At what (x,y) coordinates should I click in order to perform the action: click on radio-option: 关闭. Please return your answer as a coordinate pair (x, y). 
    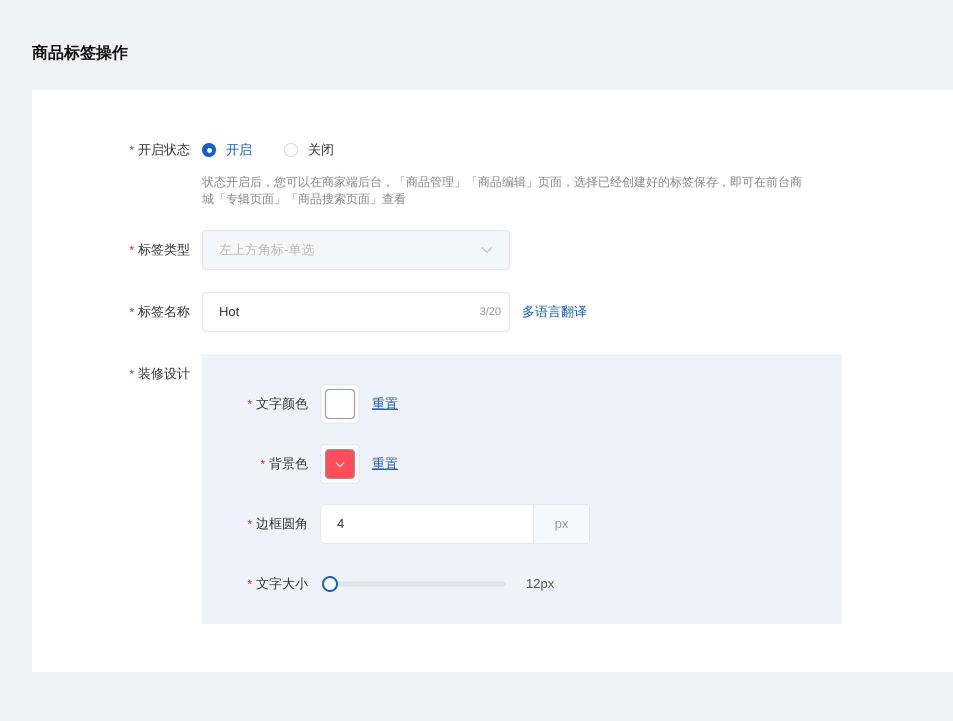
    Looking at the image, I should click on (309, 150).